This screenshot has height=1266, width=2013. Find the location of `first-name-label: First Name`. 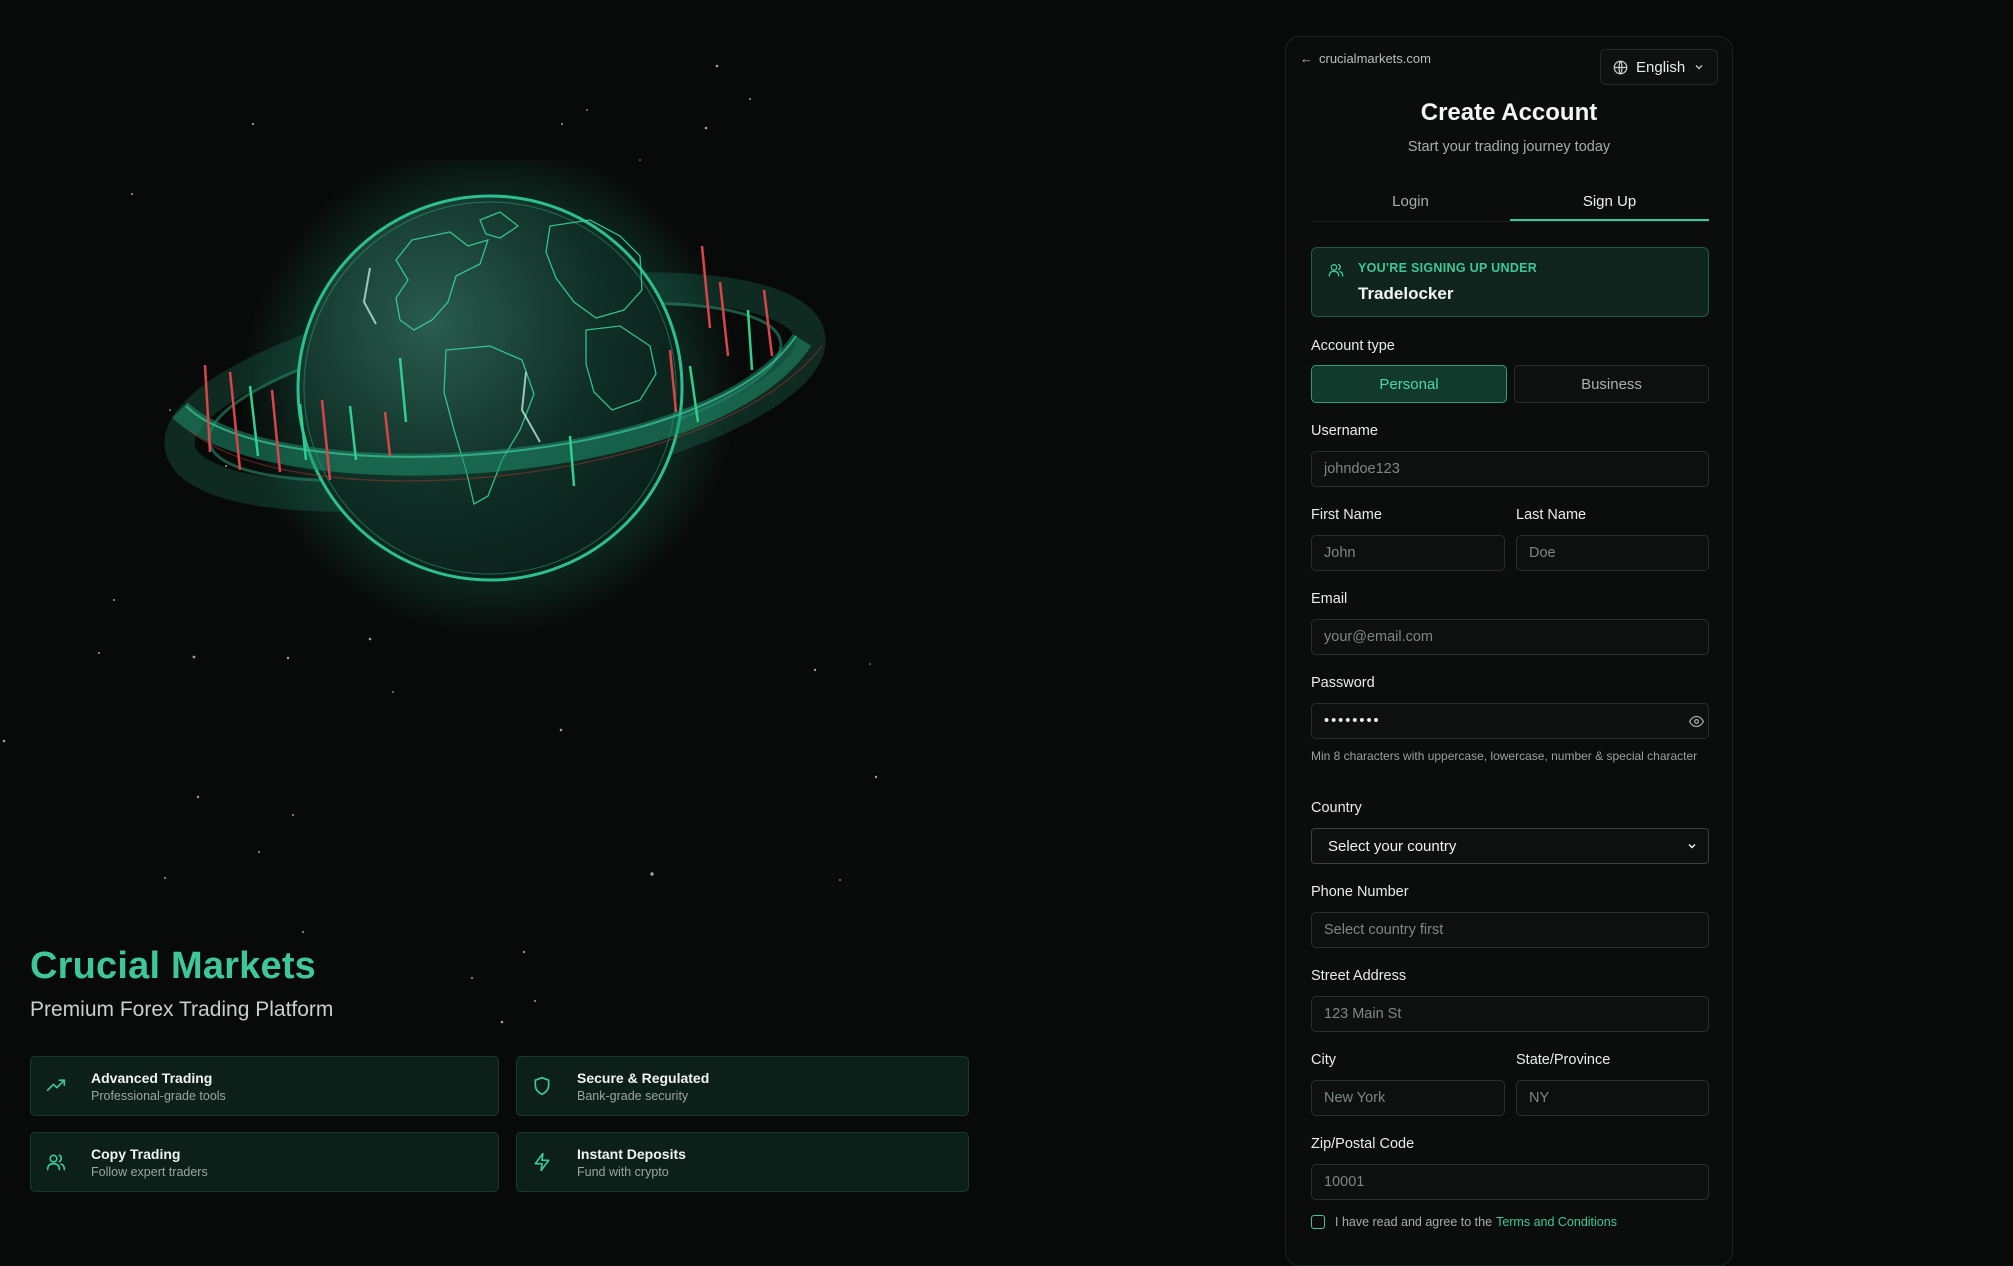

first-name-label: First Name is located at coordinates (1346, 515).